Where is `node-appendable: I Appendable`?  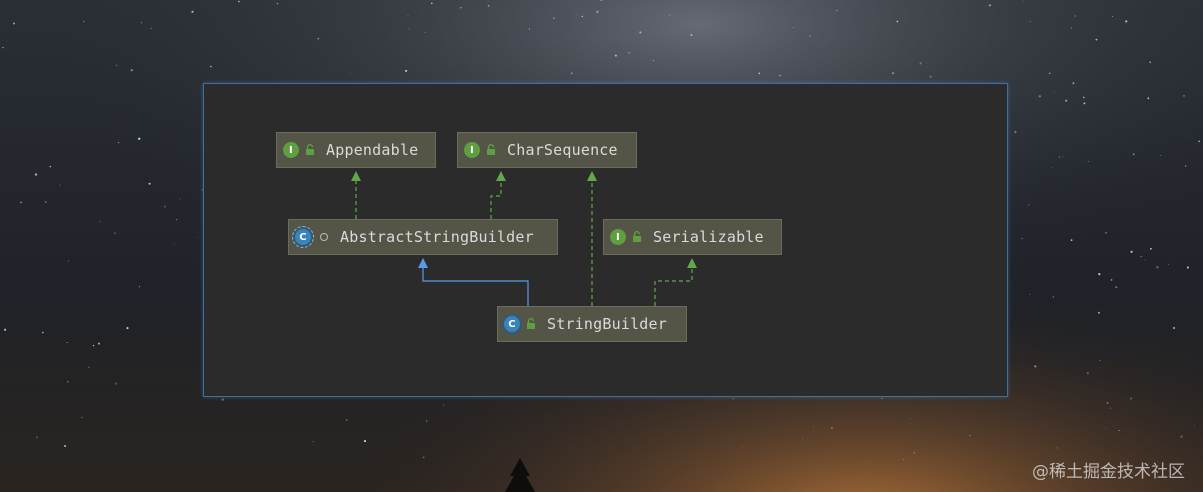
node-appendable: I Appendable is located at coordinates (356, 150).